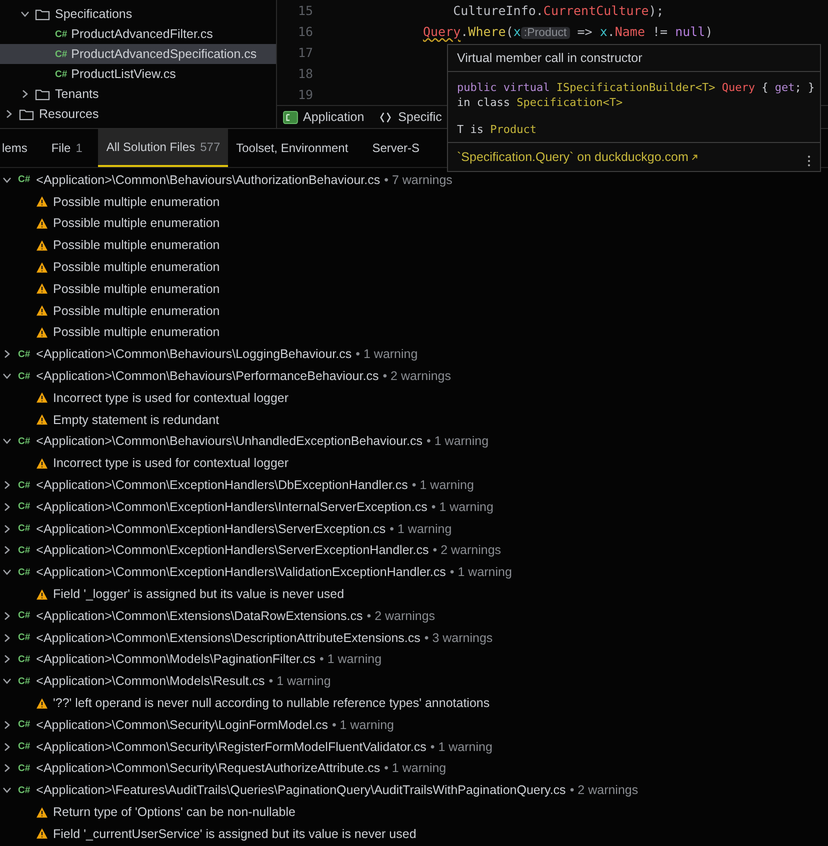  What do you see at coordinates (323, 117) in the screenshot?
I see `breadcrumb: Application` at bounding box center [323, 117].